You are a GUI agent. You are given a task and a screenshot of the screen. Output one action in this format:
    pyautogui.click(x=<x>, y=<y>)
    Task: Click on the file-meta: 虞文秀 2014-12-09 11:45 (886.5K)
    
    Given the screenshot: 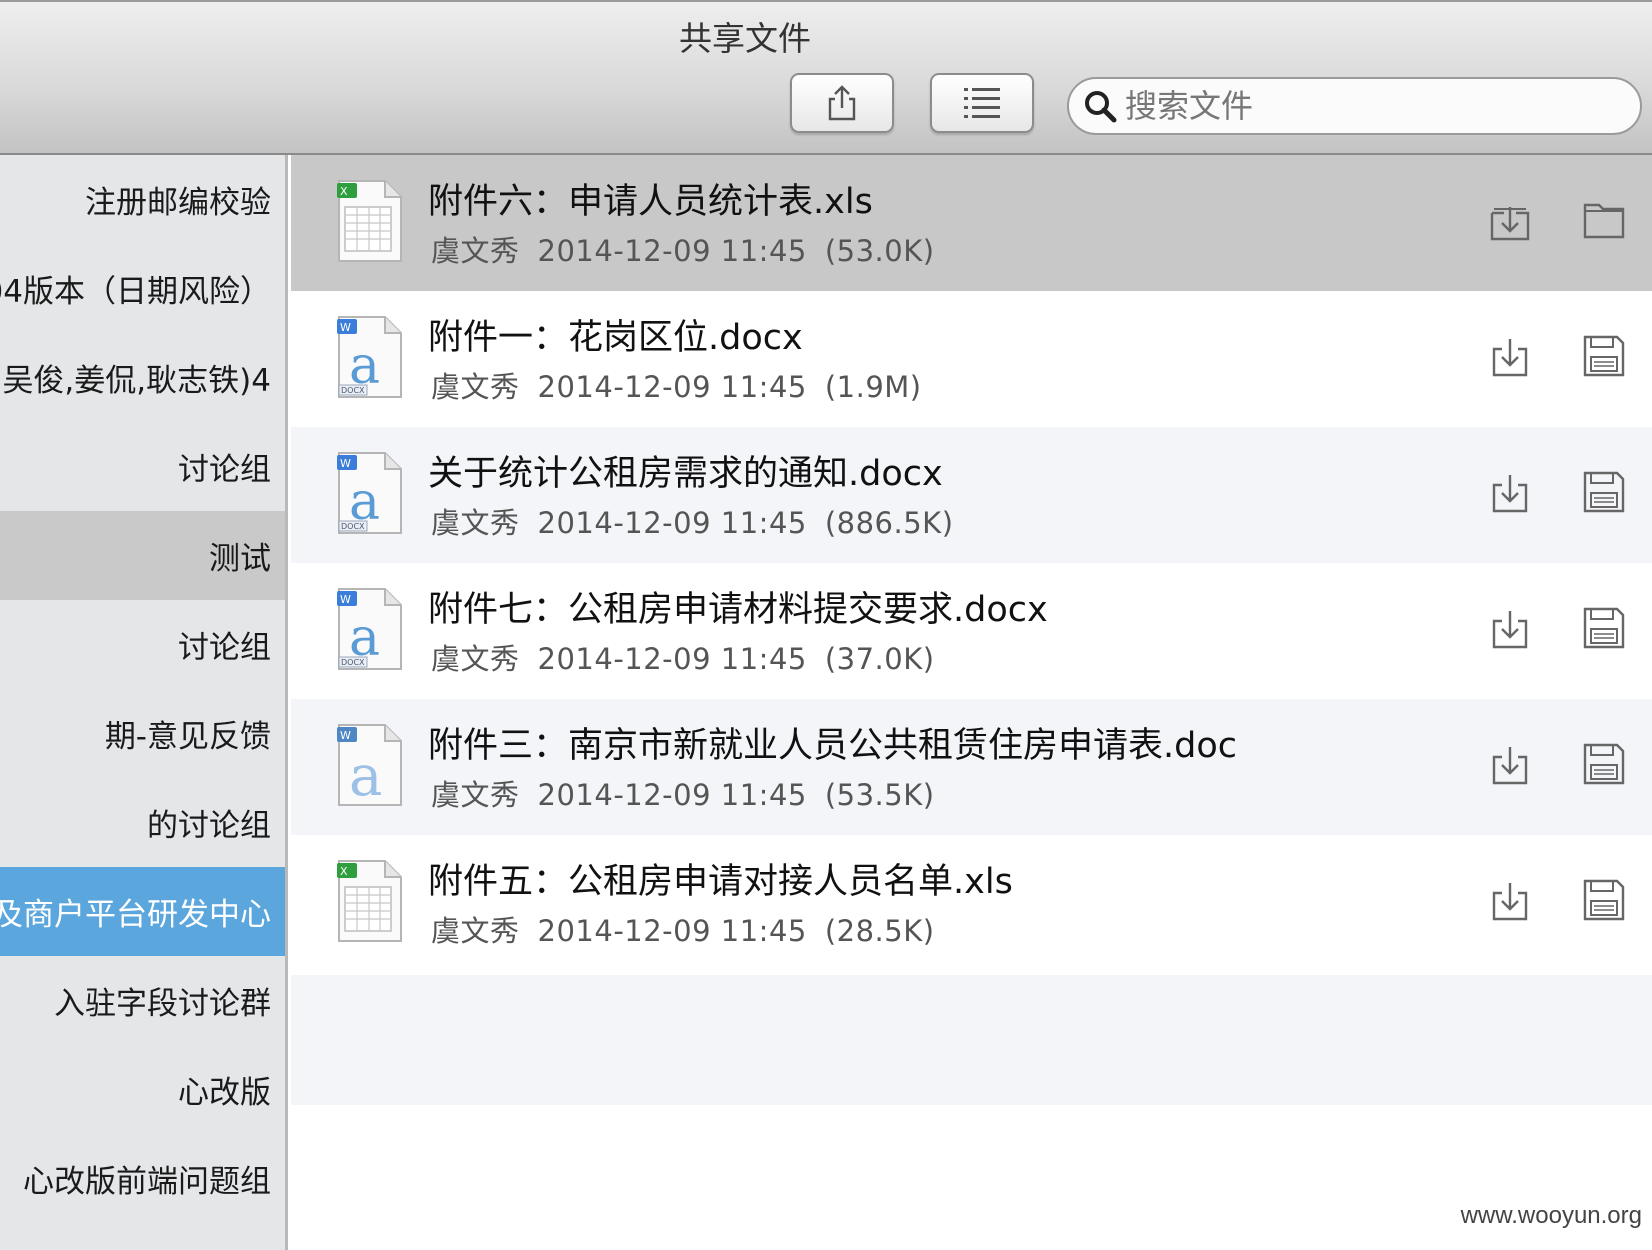 What is the action you would take?
    pyautogui.click(x=692, y=521)
    